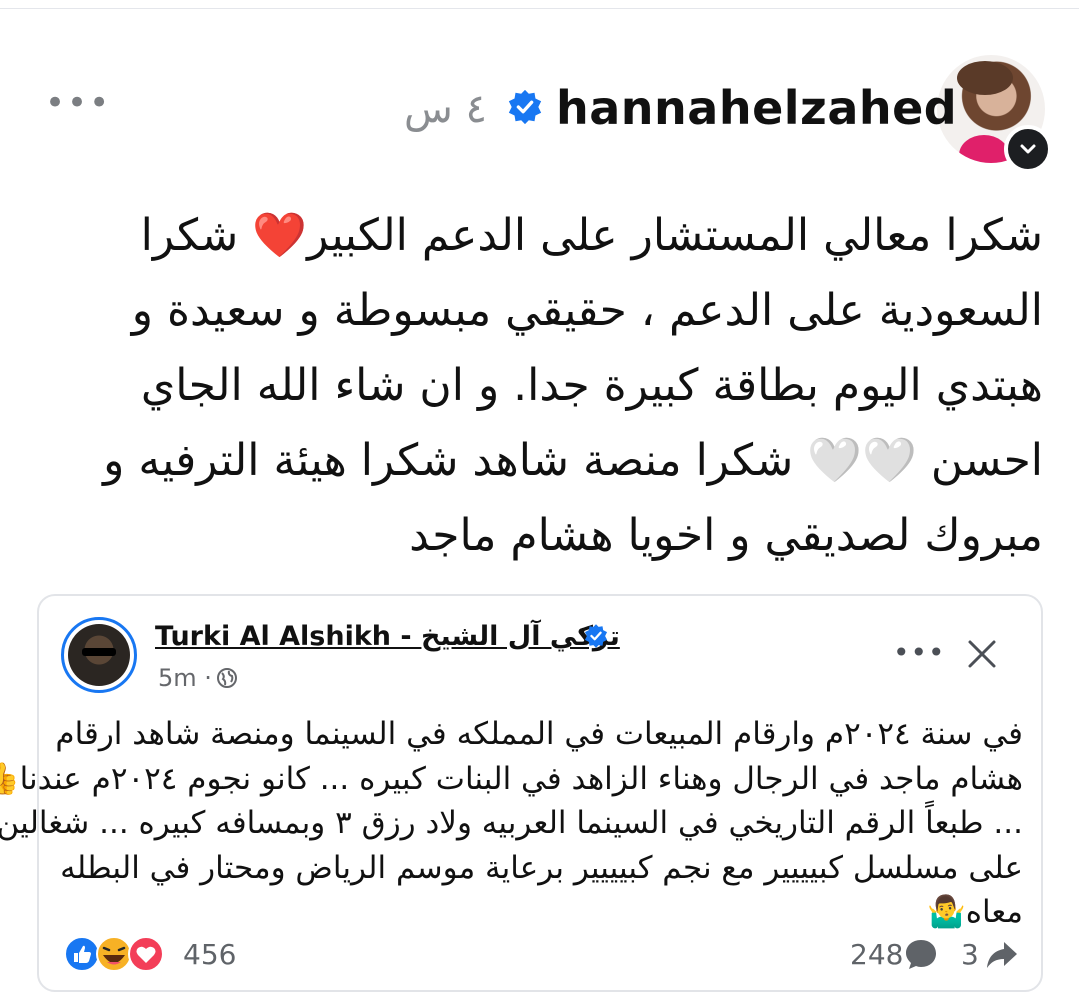 The width and height of the screenshot is (1079, 1003). Describe the element at coordinates (984, 149) in the screenshot. I see `avatar-shirt` at that location.